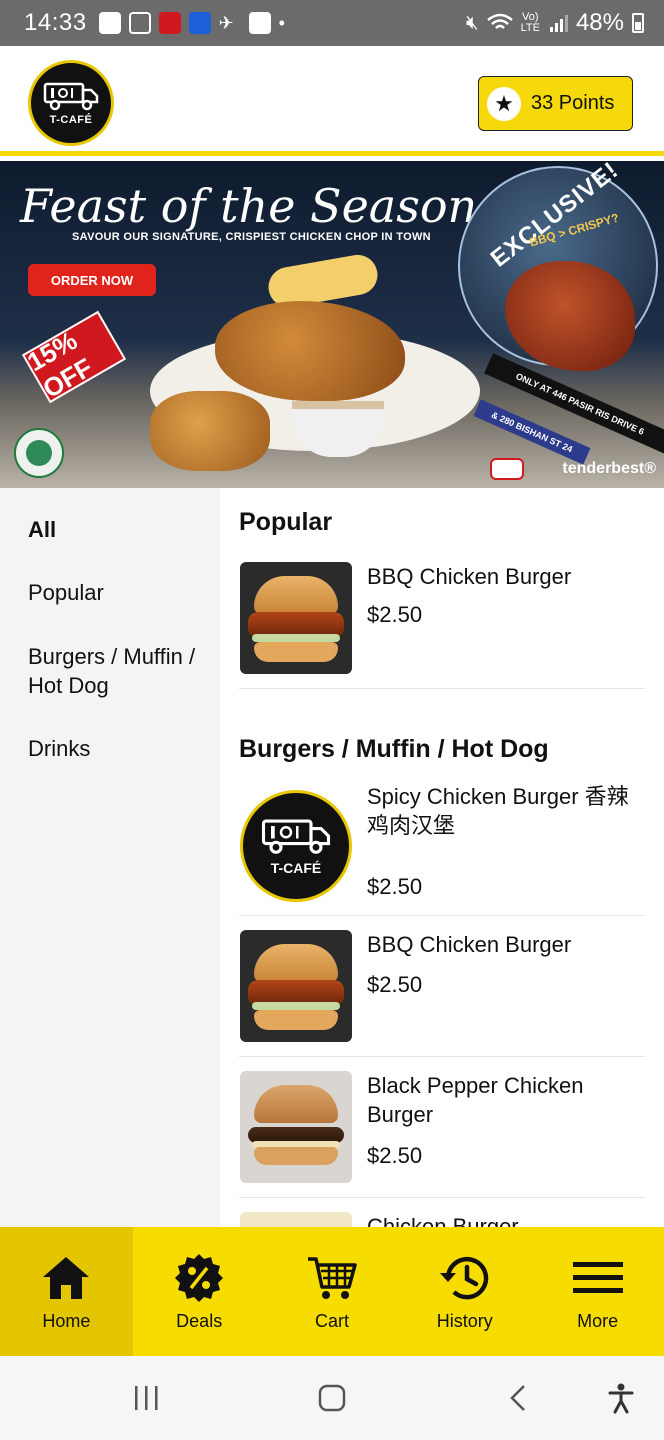  What do you see at coordinates (463, 1278) in the screenshot?
I see `history-icon` at bounding box center [463, 1278].